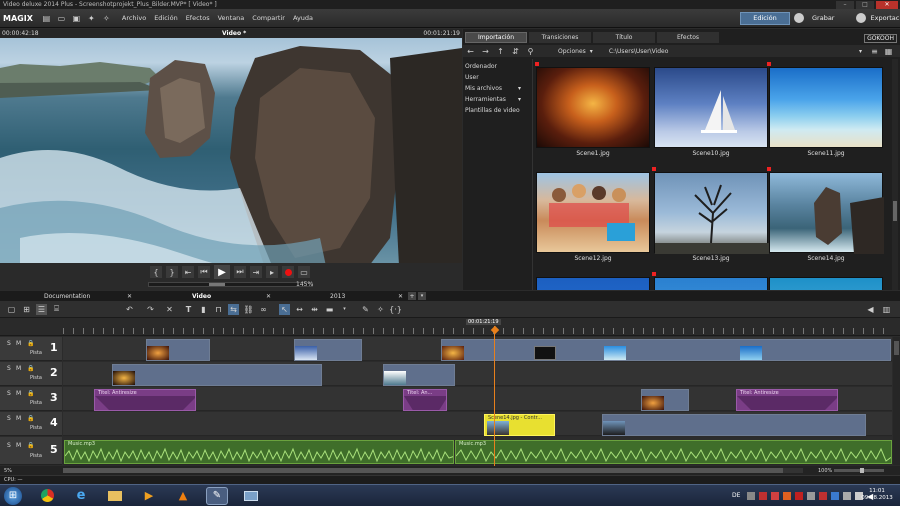 The height and width of the screenshot is (506, 900). Describe the element at coordinates (26, 309) in the screenshot. I see `split-view-icon: ⊞` at that location.